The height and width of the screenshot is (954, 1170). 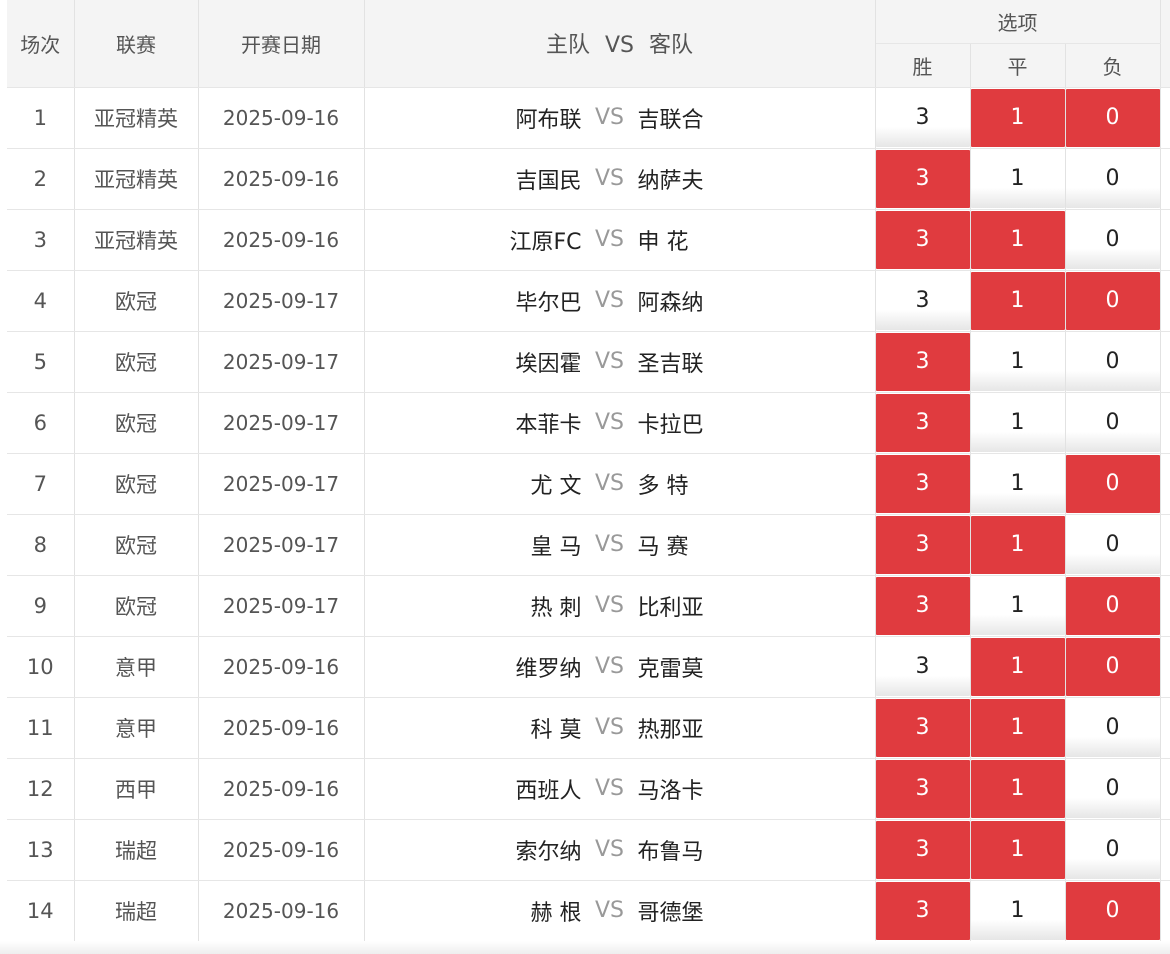 What do you see at coordinates (1165, 44) in the screenshot?
I see `header-edge` at bounding box center [1165, 44].